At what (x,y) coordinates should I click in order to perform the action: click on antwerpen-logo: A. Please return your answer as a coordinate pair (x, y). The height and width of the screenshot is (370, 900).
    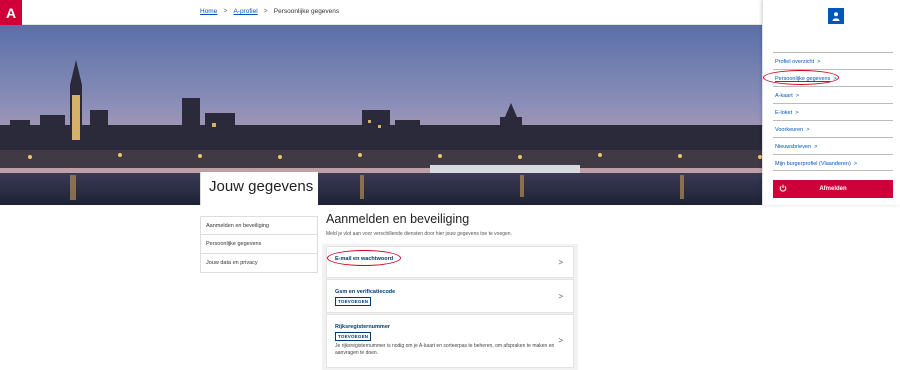
    Looking at the image, I should click on (11, 12).